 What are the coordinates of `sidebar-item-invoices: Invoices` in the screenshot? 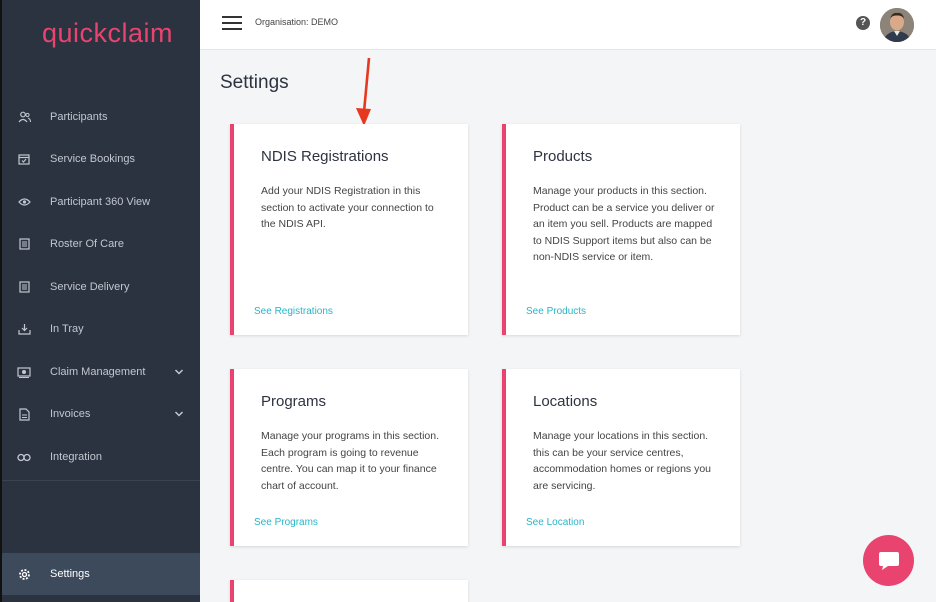 It's located at (101, 414).